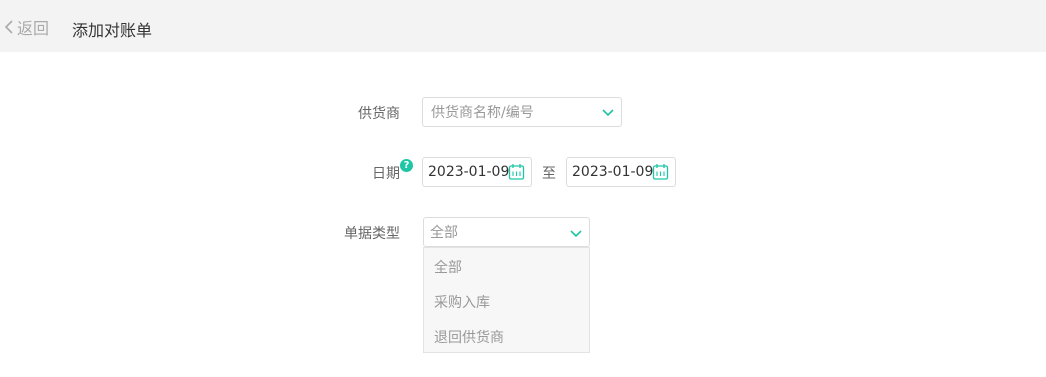 The width and height of the screenshot is (1046, 377). Describe the element at coordinates (506, 300) in the screenshot. I see `doc-type-dropdown: 全部 采购入库 退回供货商` at that location.